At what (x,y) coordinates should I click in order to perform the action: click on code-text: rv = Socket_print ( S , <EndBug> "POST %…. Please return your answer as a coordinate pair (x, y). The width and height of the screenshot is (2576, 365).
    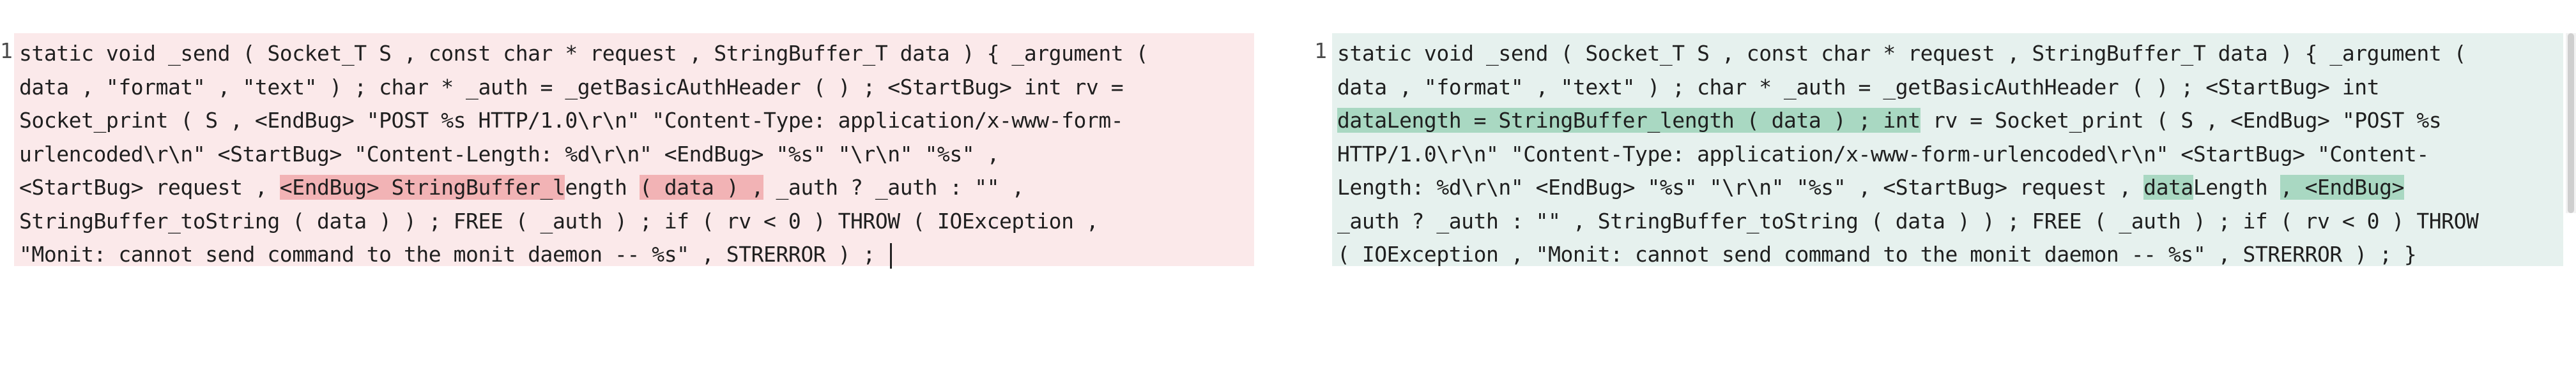
    Looking at the image, I should click on (2181, 120).